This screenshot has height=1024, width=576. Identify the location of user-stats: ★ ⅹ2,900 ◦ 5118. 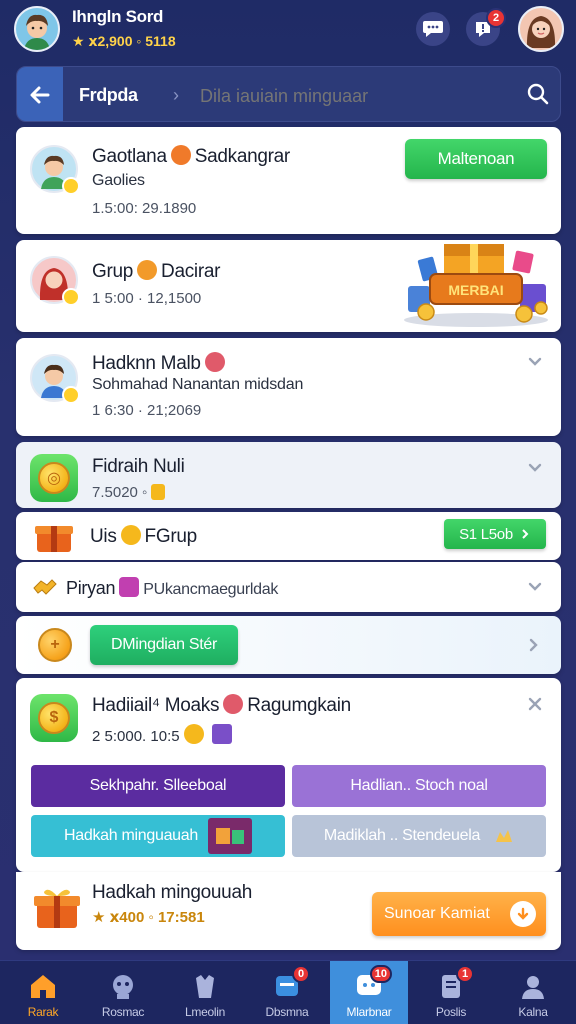
(124, 41).